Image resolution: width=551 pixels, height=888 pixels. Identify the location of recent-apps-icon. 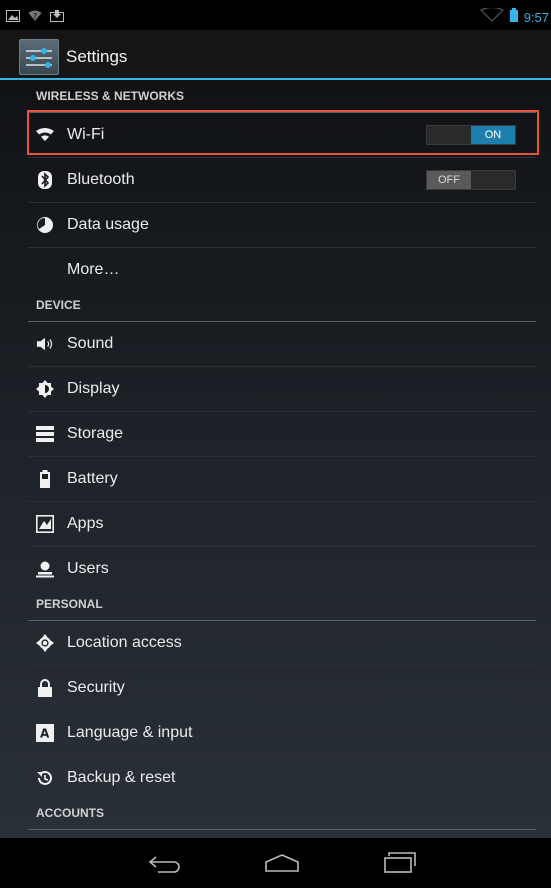
(400, 863).